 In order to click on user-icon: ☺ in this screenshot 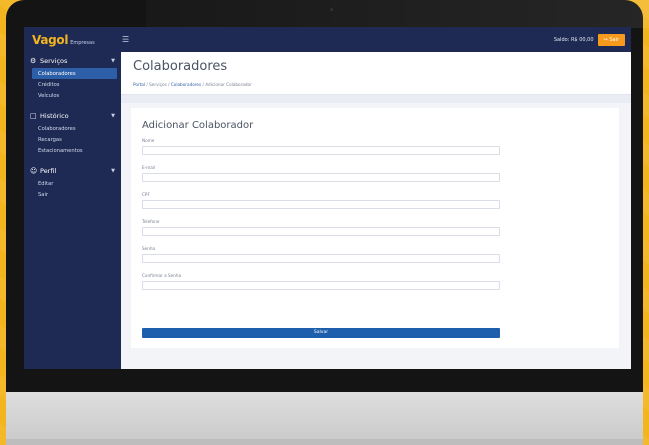, I will do `click(34, 171)`.